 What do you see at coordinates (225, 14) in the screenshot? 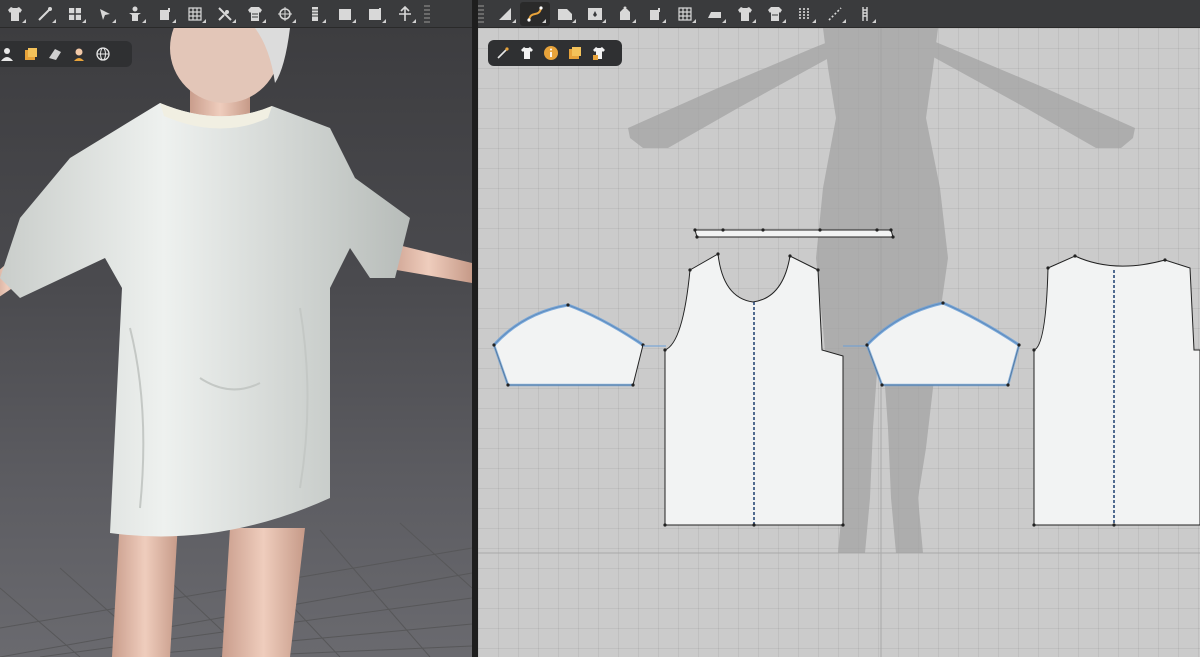
I see `tack-icon` at bounding box center [225, 14].